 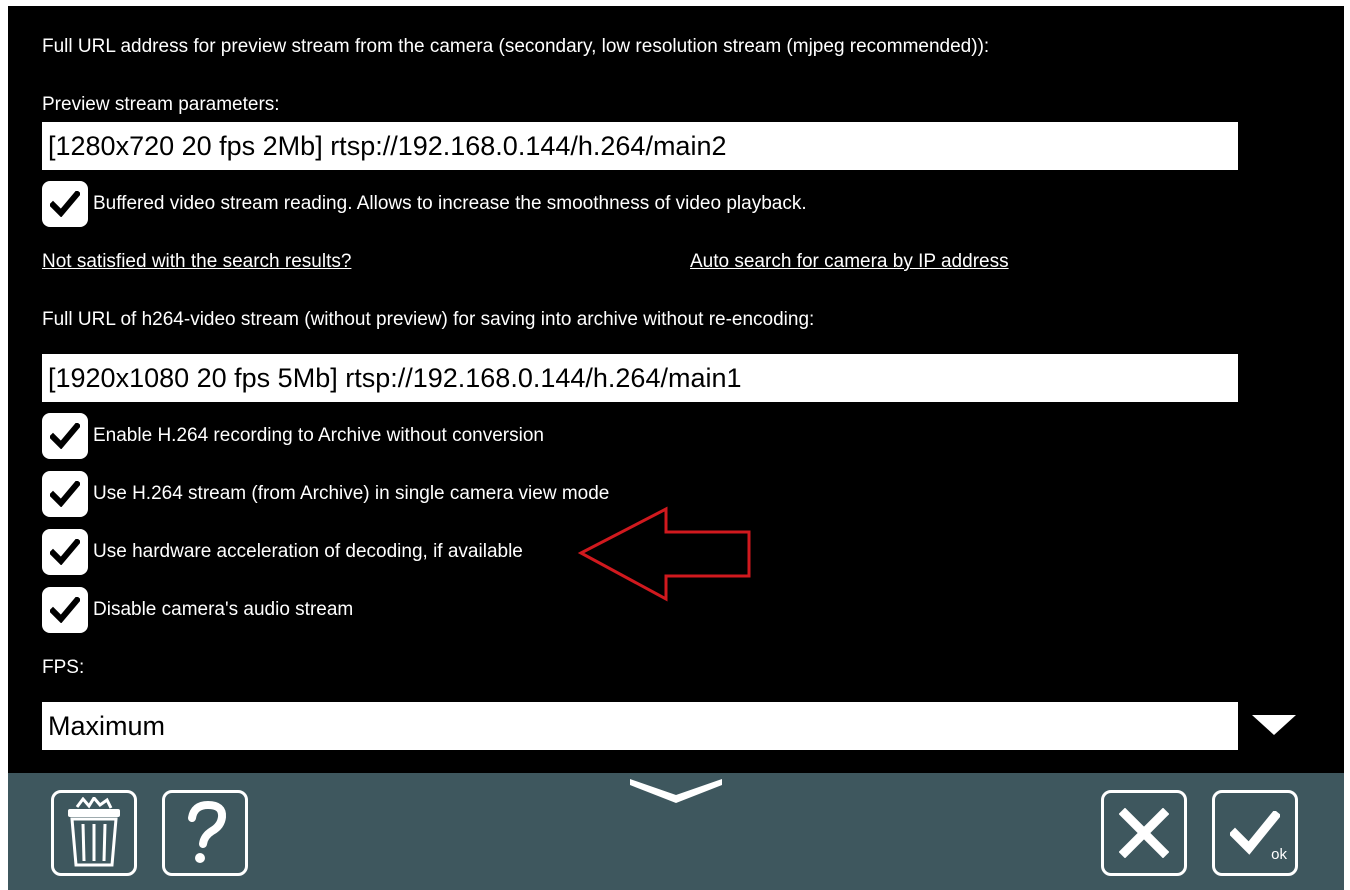 I want to click on auto-search-link: Auto search for camera by IP address, so click(x=849, y=262).